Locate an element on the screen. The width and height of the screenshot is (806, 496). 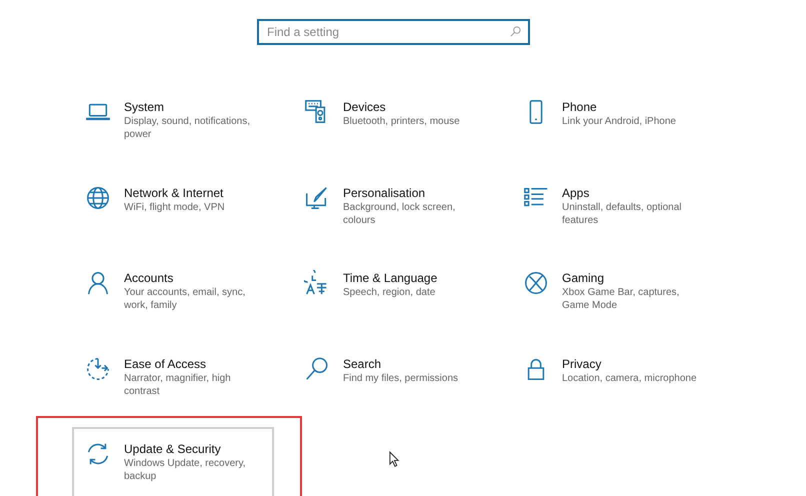
category-description: Link your Android, iPhone is located at coordinates (619, 121).